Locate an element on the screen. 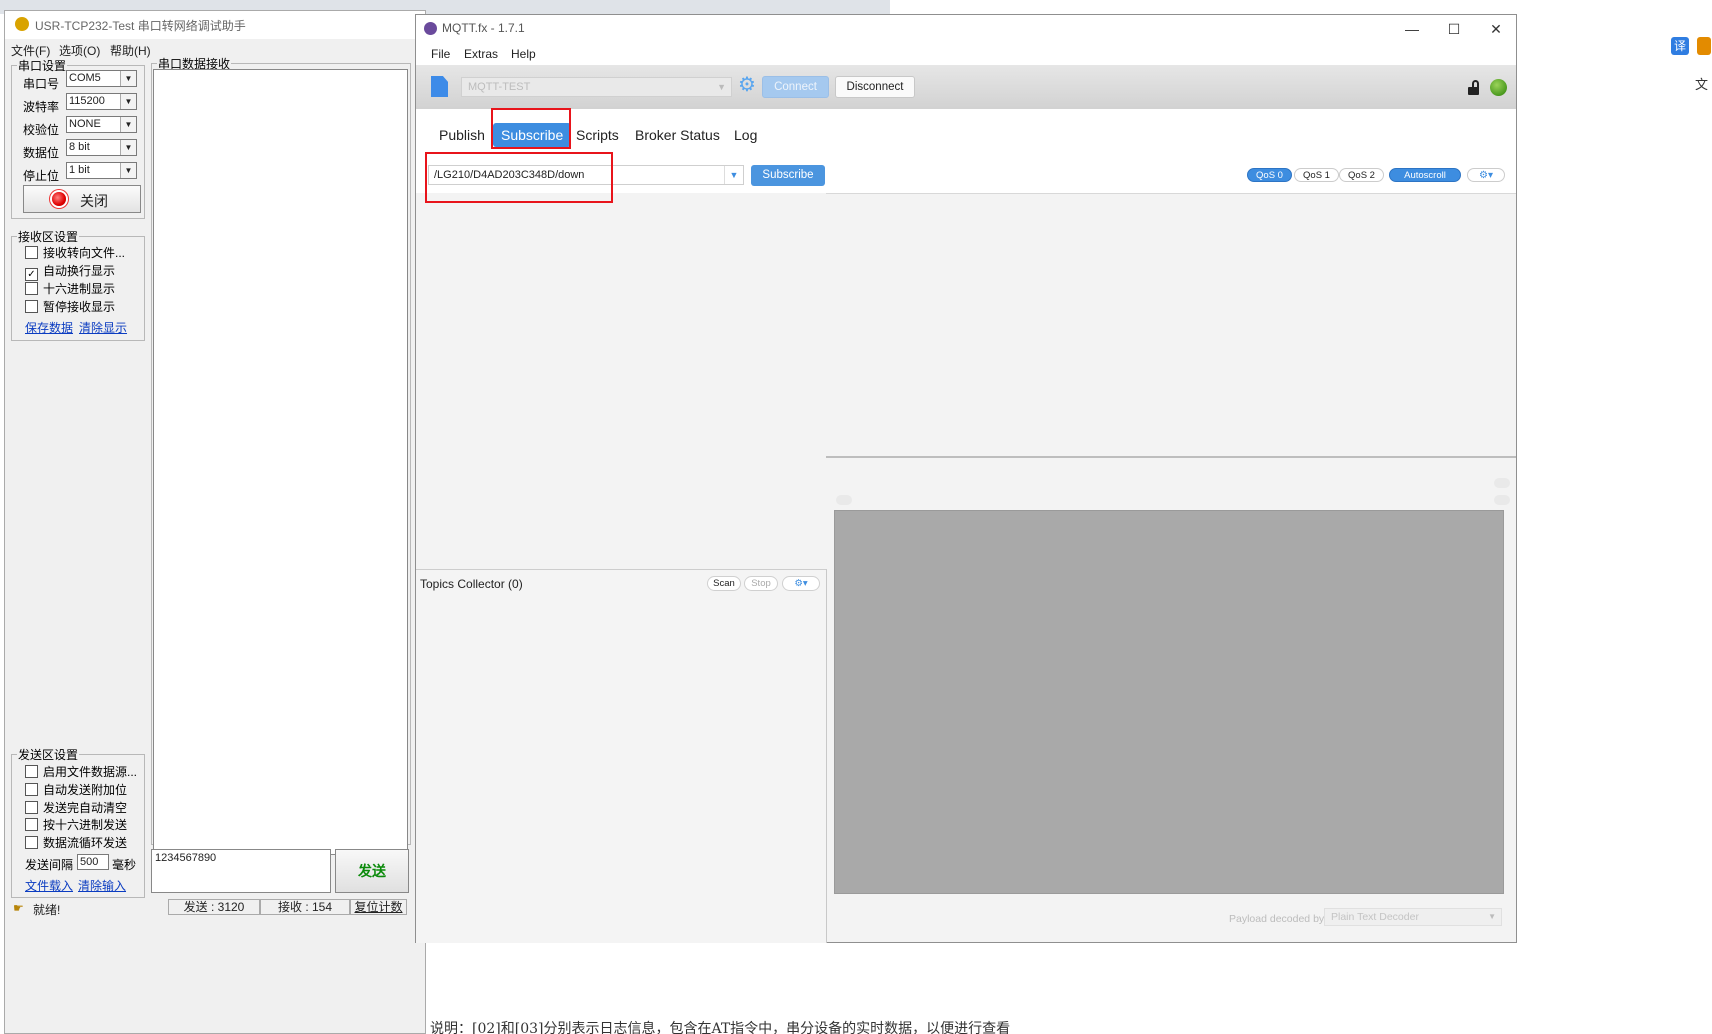 The height and width of the screenshot is (1034, 1712). translate-icon: 译 is located at coordinates (1680, 46).